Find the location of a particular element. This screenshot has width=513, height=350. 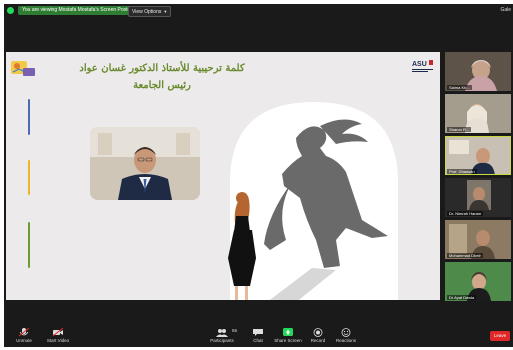

start-video-label: Start Video is located at coordinates (58, 340).